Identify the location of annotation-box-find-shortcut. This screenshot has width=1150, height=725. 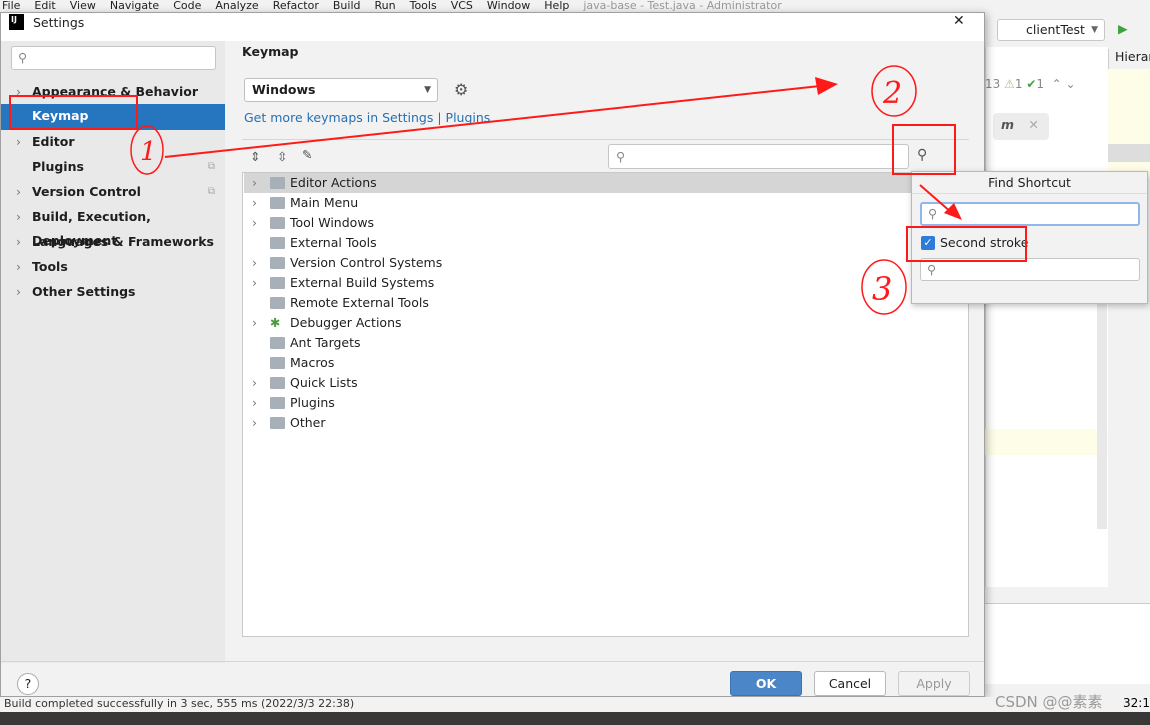
(924, 149).